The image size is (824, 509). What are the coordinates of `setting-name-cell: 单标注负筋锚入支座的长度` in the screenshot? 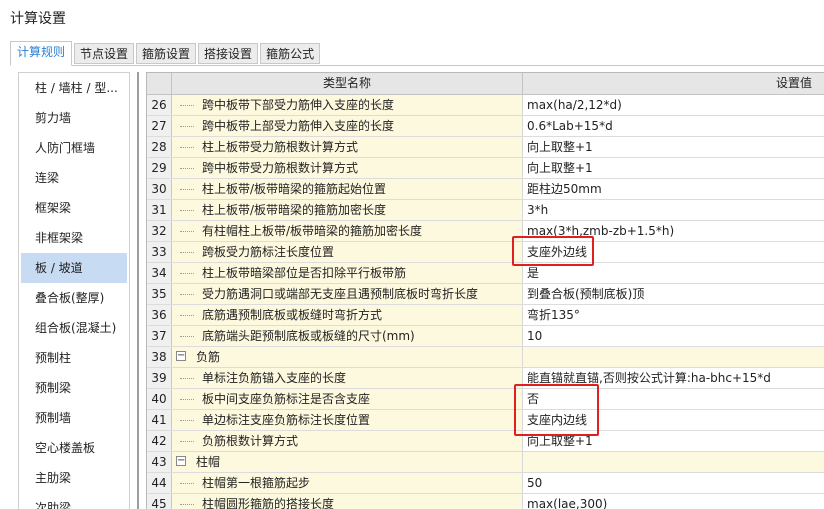 It's located at (347, 378).